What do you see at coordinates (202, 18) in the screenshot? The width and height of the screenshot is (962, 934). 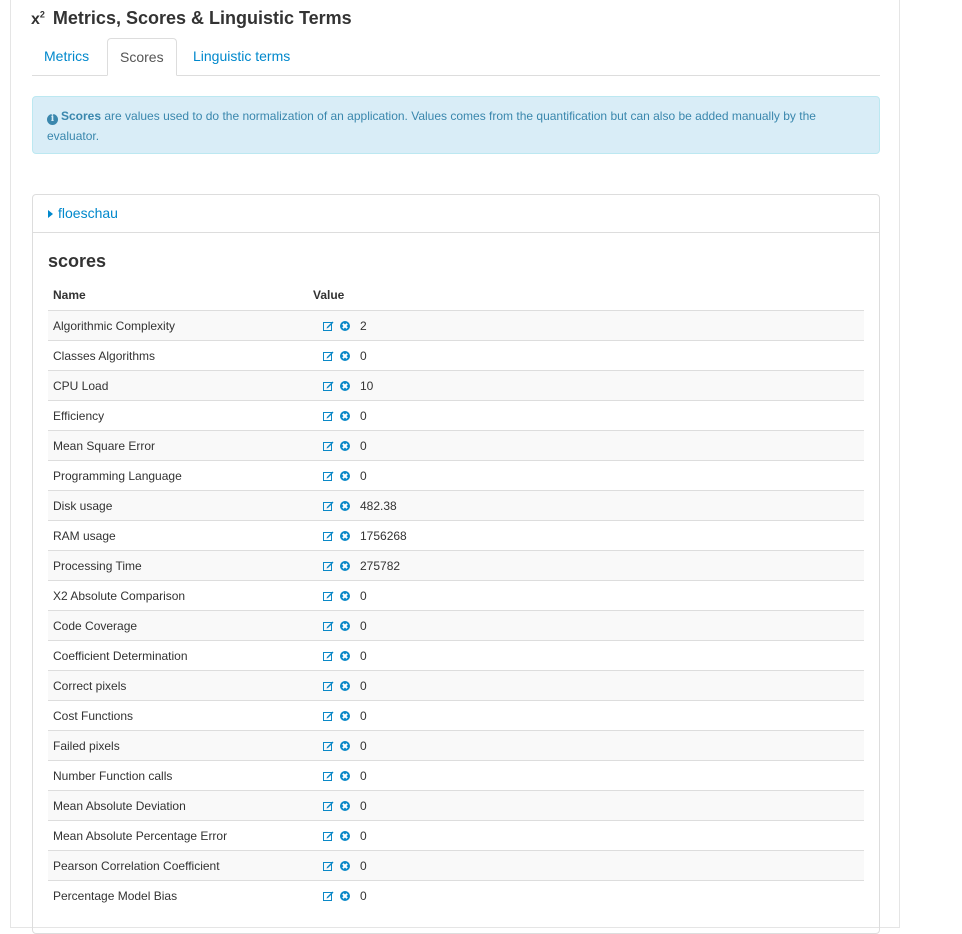 I see `page-title-text: Metrics, Scores & Linguistic Terms` at bounding box center [202, 18].